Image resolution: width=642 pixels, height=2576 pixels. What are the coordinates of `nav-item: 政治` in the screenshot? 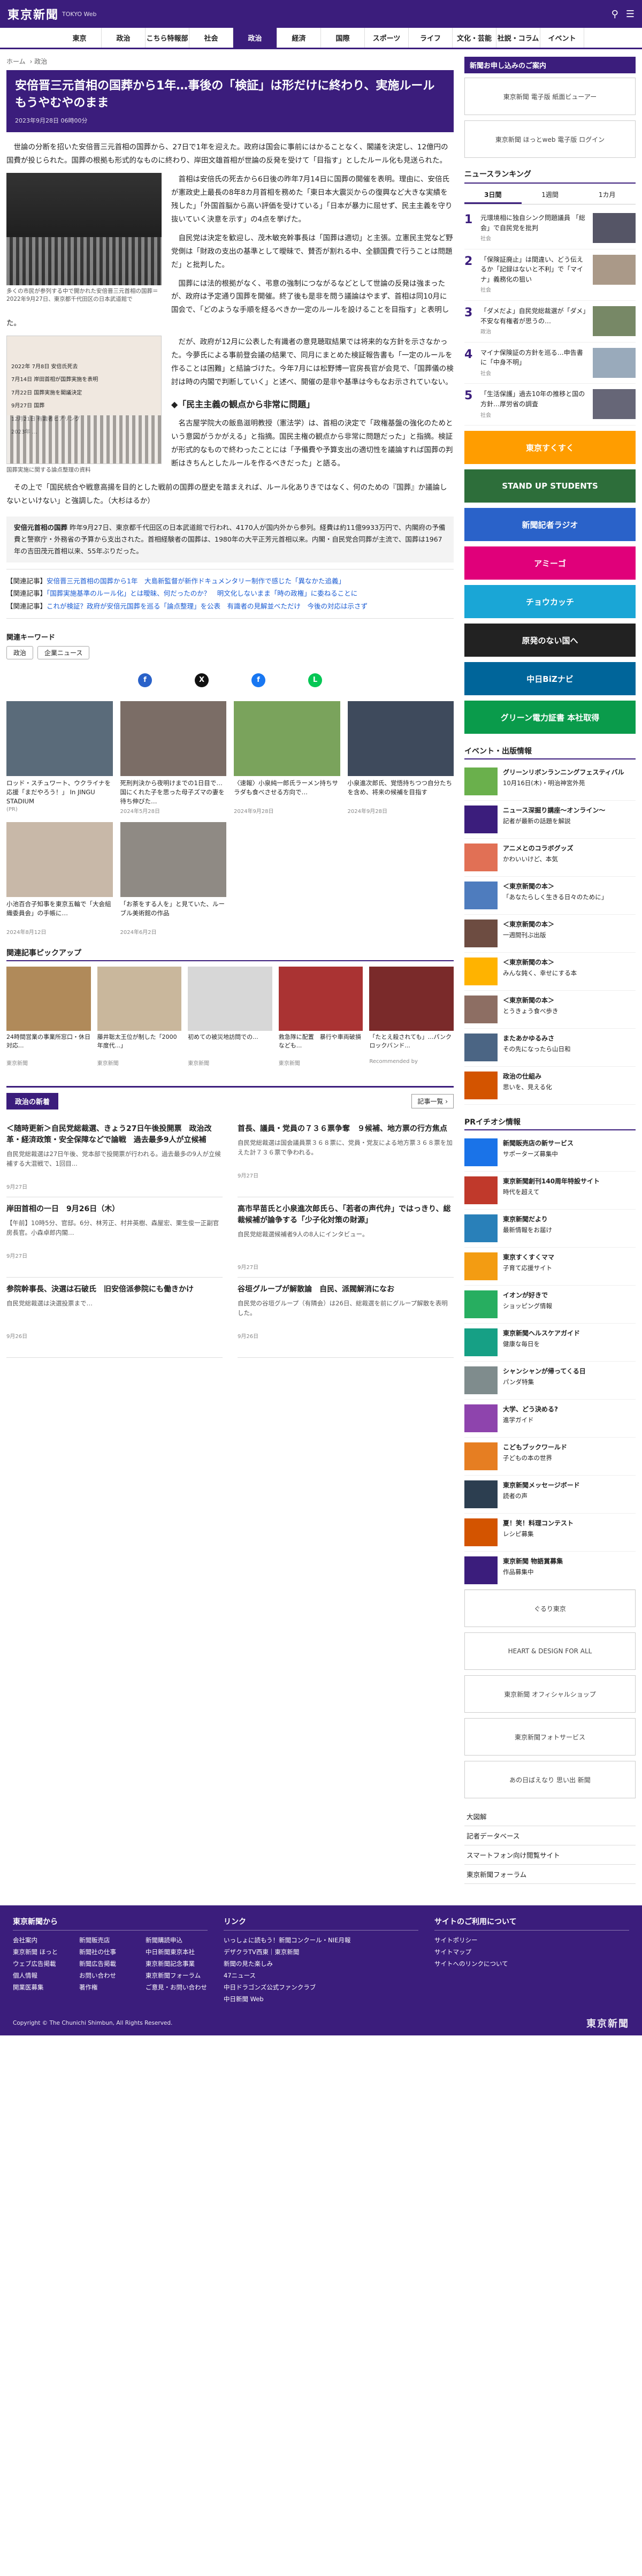 It's located at (124, 38).